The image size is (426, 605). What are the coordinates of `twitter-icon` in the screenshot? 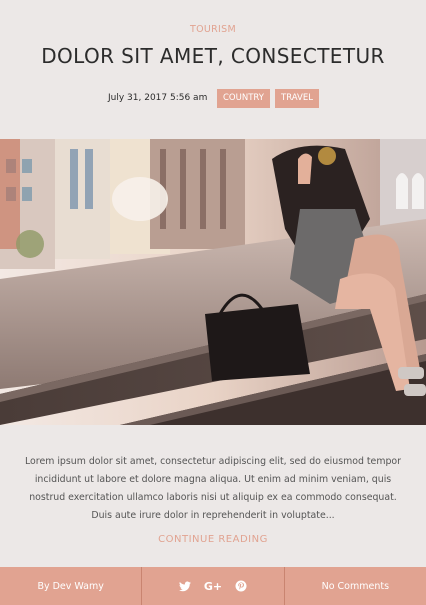 It's located at (185, 586).